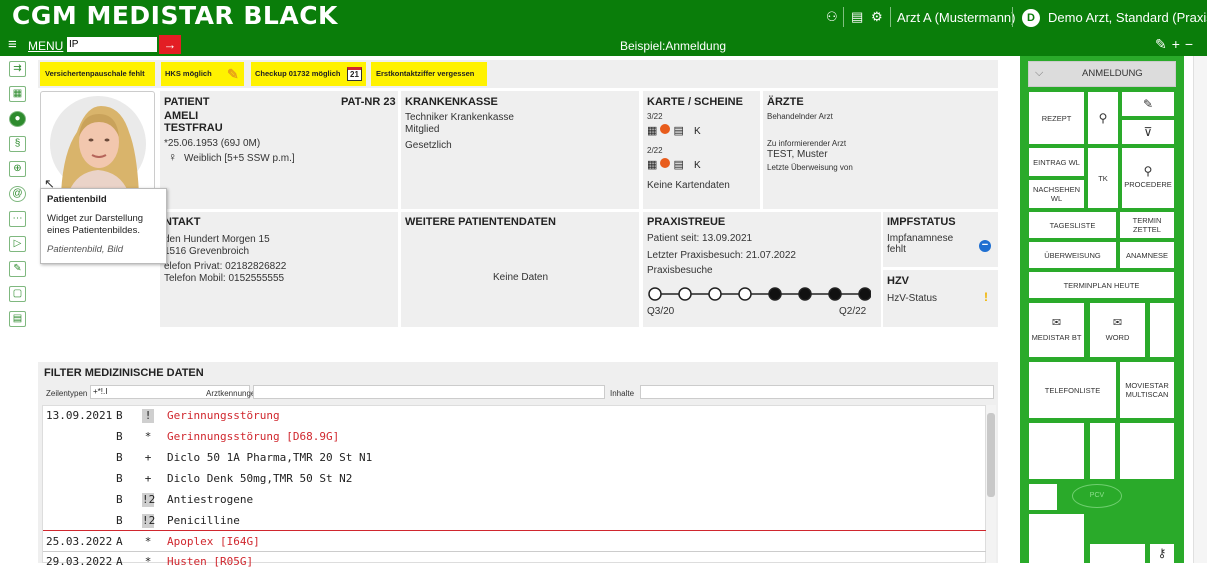 This screenshot has width=1207, height=572. I want to click on row-text: Gerinnungsstörung, so click(223, 415).